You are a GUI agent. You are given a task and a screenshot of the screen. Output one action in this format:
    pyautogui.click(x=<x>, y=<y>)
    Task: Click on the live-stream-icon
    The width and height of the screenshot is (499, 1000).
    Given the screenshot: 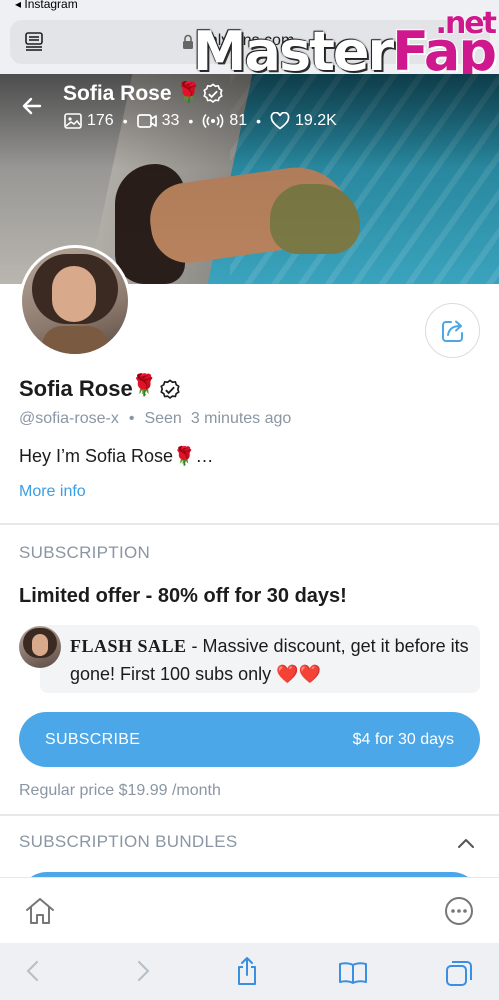 What is the action you would take?
    pyautogui.click(x=213, y=121)
    